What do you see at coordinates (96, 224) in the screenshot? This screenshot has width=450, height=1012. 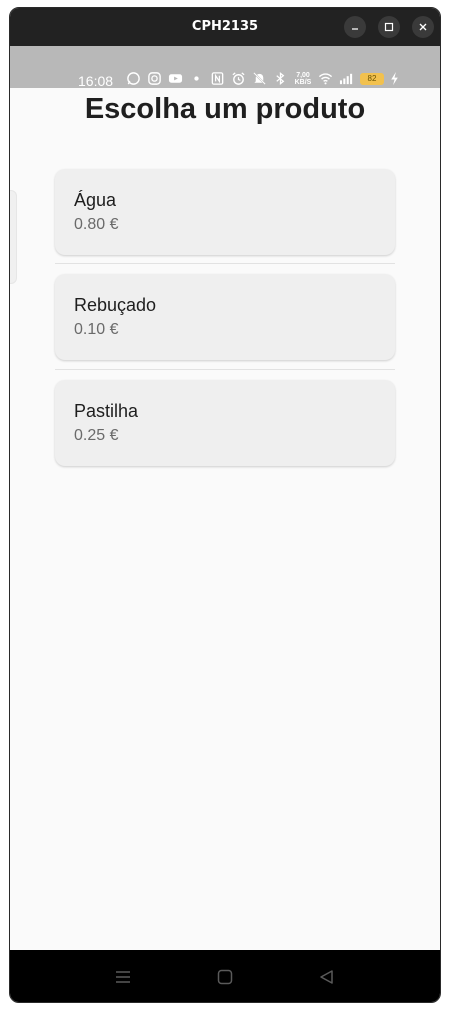 I see `product-price: 0.80 €` at bounding box center [96, 224].